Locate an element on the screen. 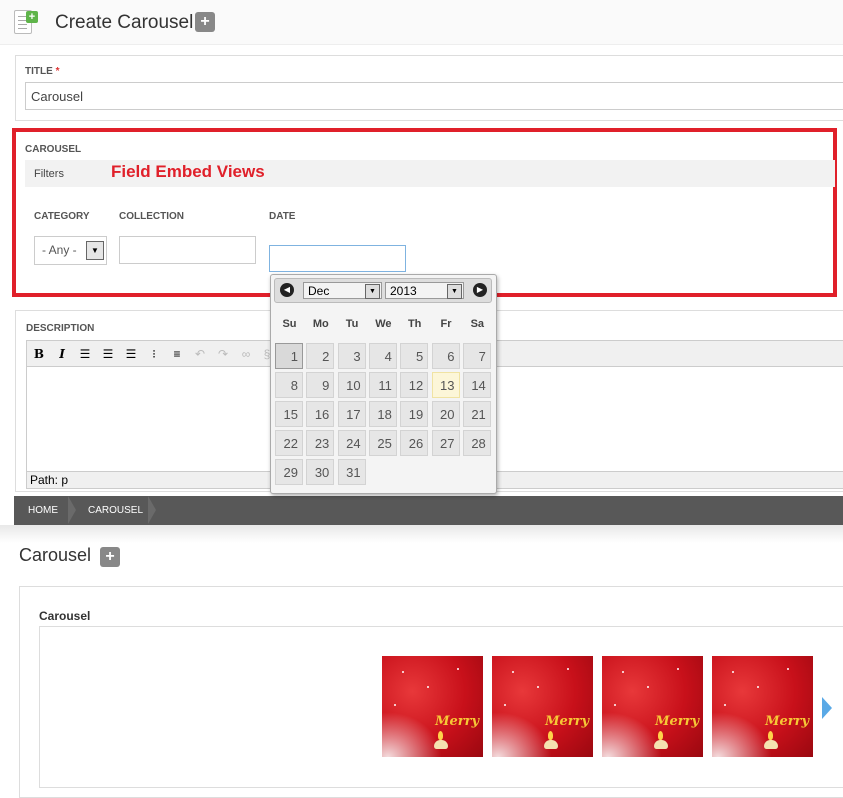 The width and height of the screenshot is (843, 798). section-title: Carousel is located at coordinates (55, 555).